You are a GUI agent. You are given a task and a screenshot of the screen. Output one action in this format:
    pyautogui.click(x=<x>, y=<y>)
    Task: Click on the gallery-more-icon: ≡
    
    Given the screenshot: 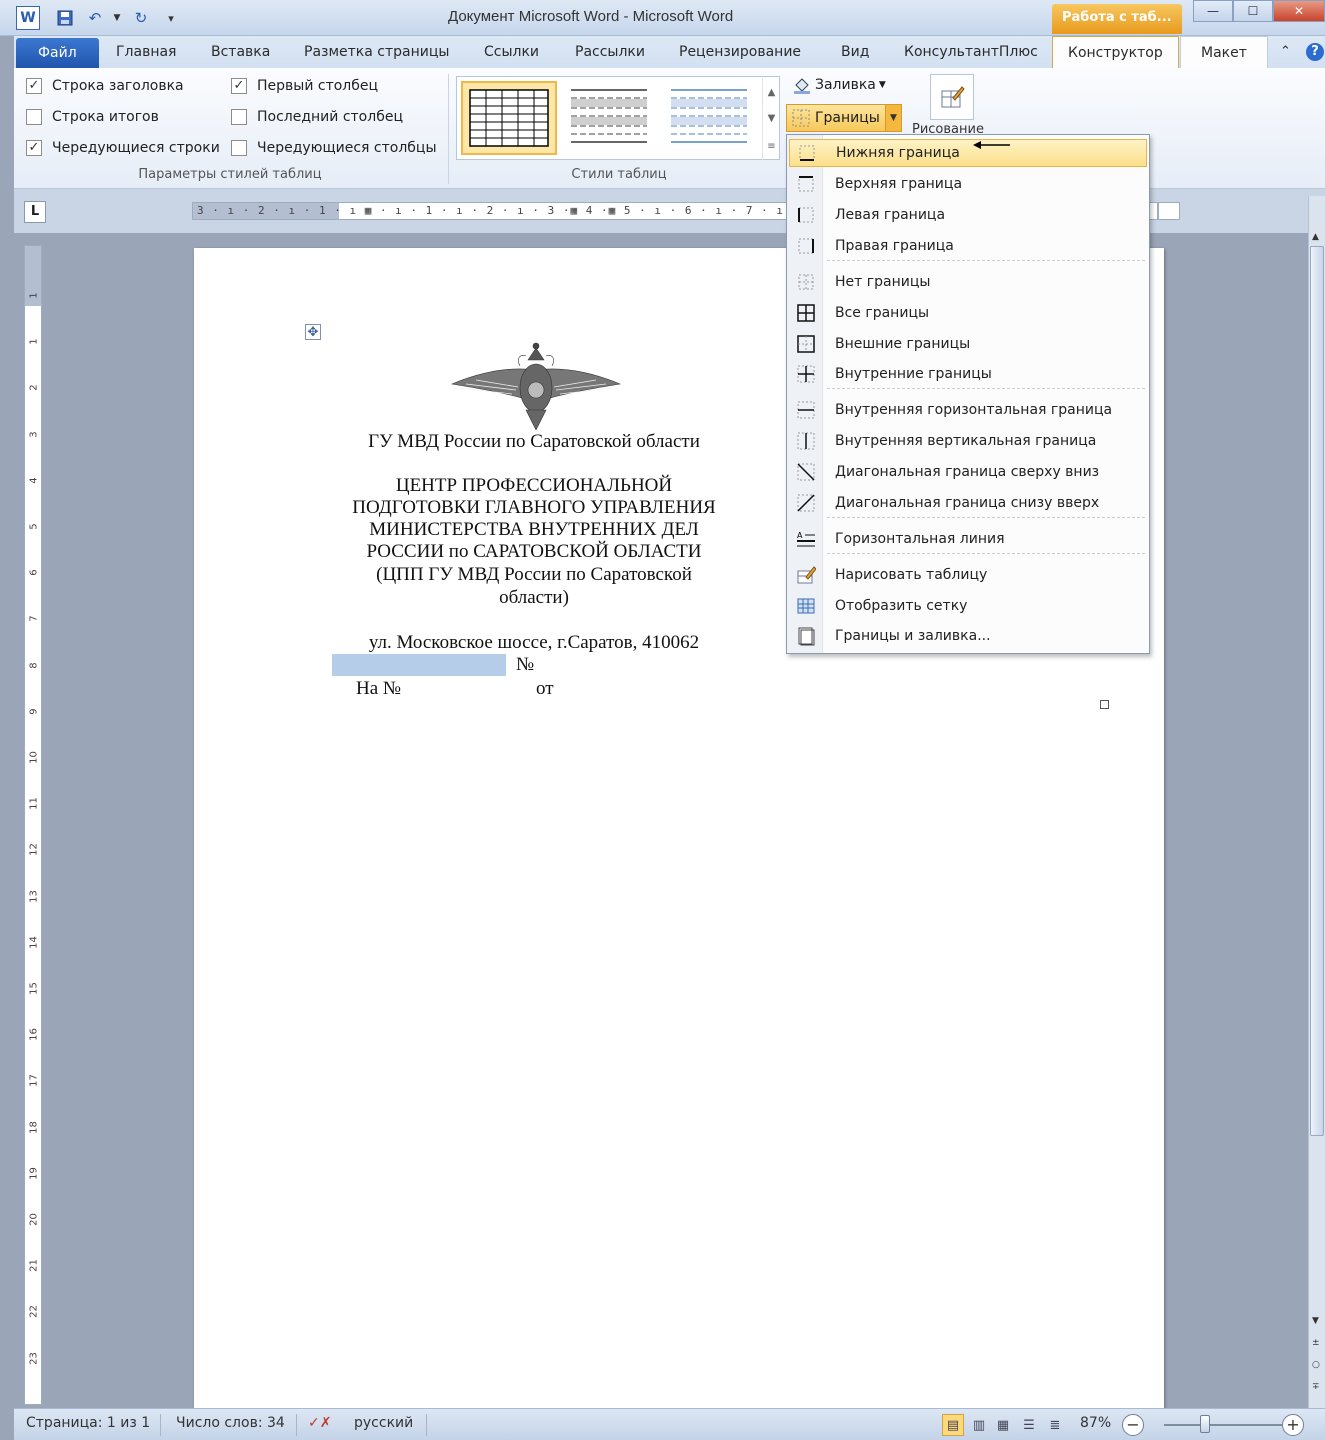 What is the action you would take?
    pyautogui.click(x=771, y=146)
    